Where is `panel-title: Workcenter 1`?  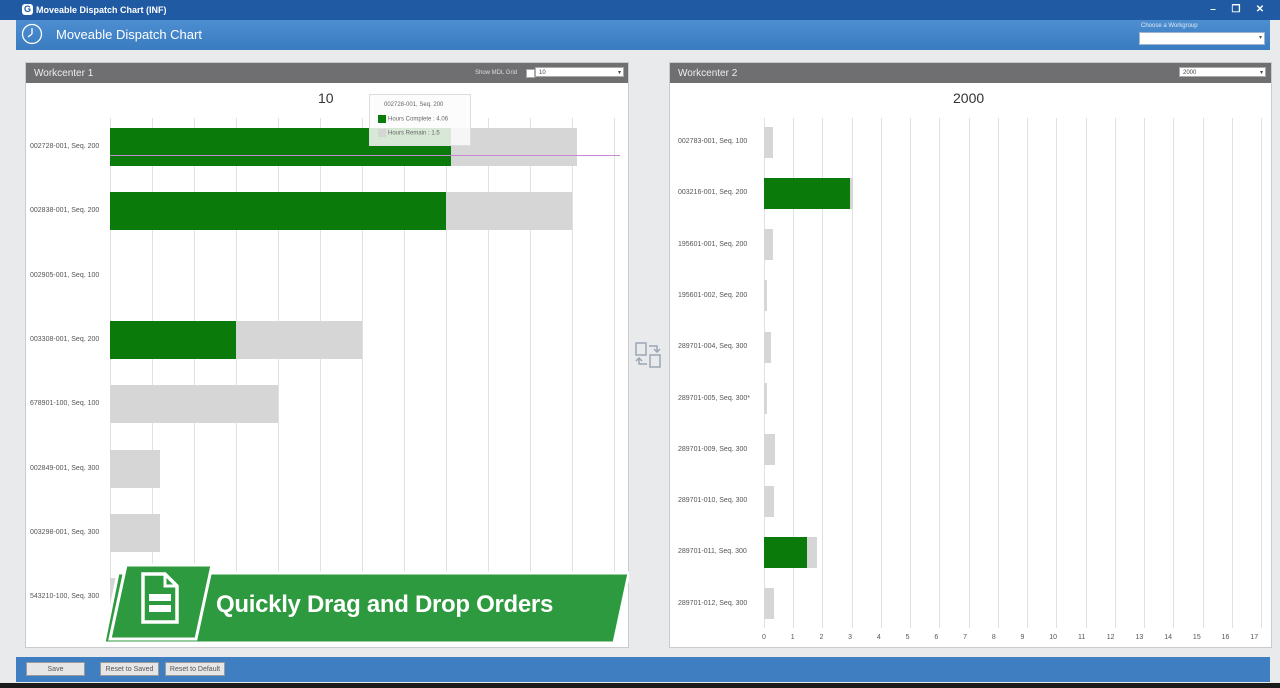 panel-title: Workcenter 1 is located at coordinates (64, 73).